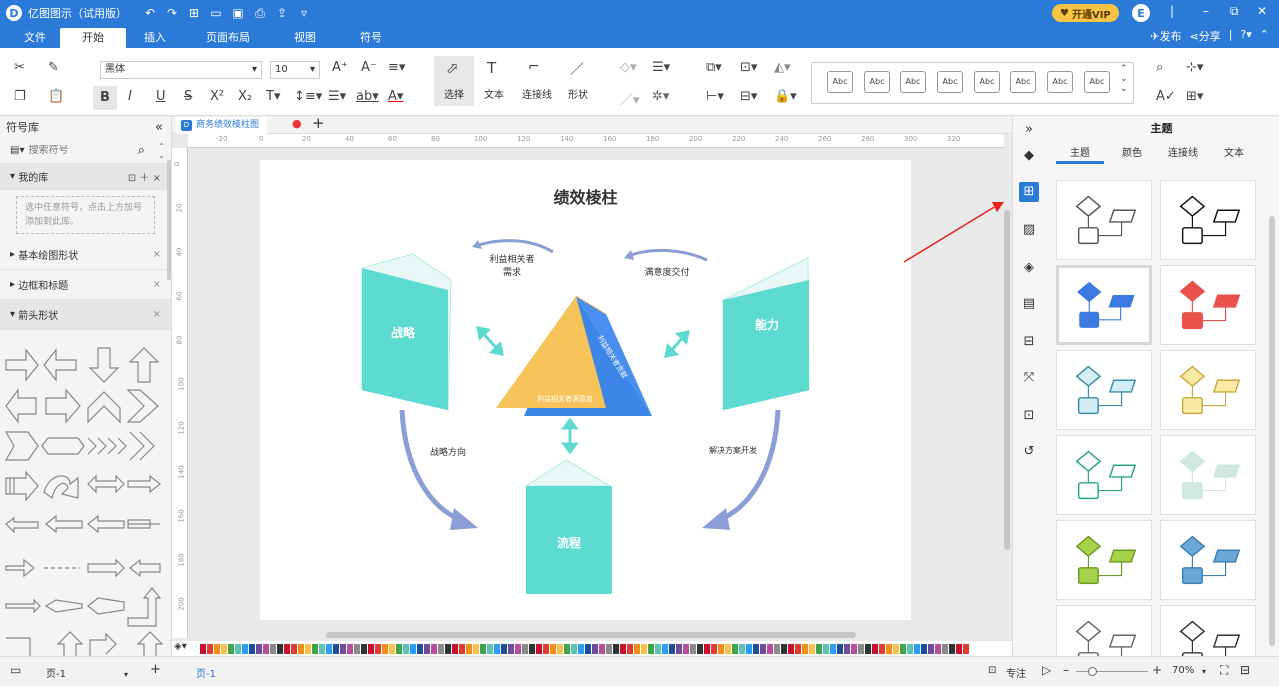  I want to click on menu-insert: 插入, so click(155, 38).